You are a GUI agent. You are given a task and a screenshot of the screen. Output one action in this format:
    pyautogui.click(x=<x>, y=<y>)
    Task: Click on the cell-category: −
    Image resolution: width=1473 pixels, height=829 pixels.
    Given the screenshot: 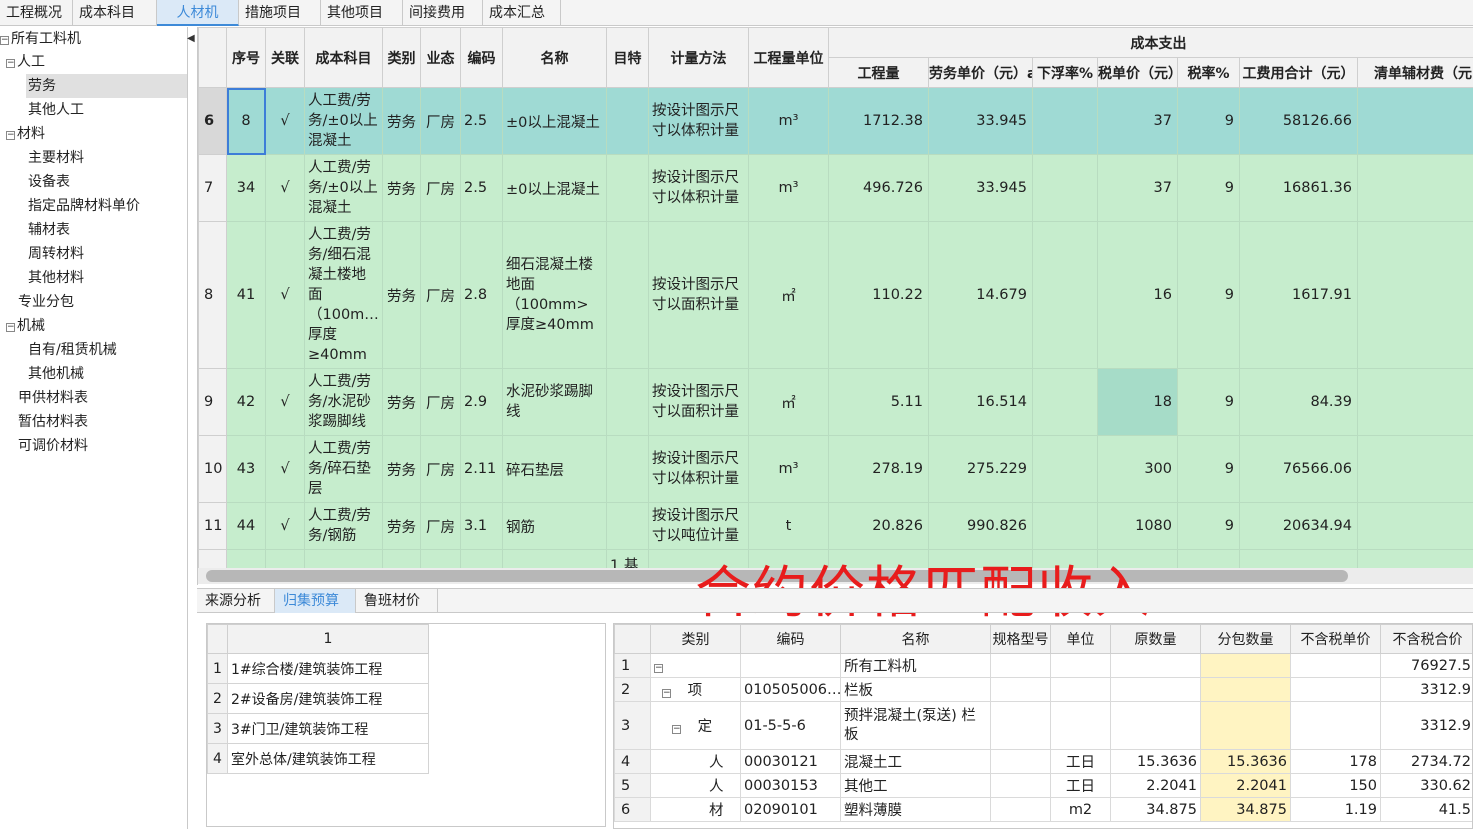 What is the action you would take?
    pyautogui.click(x=695, y=665)
    